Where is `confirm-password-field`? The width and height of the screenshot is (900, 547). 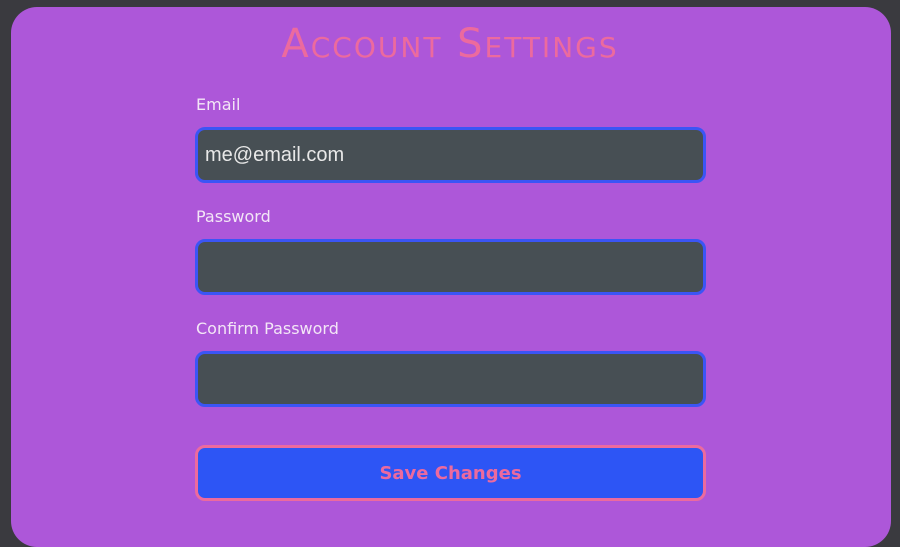 confirm-password-field is located at coordinates (450, 379).